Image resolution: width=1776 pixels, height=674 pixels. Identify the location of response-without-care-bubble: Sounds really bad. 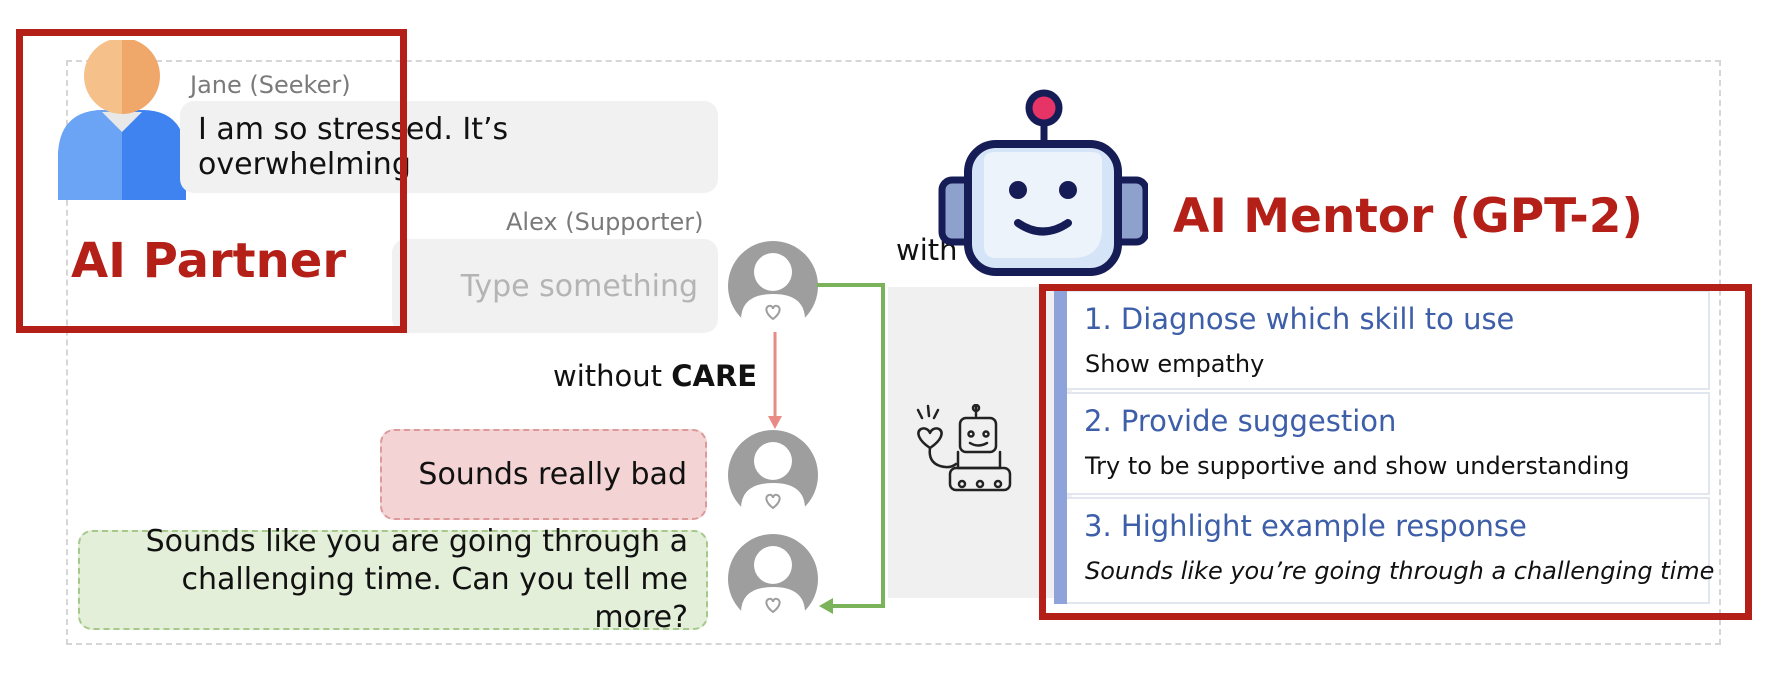
(543, 474).